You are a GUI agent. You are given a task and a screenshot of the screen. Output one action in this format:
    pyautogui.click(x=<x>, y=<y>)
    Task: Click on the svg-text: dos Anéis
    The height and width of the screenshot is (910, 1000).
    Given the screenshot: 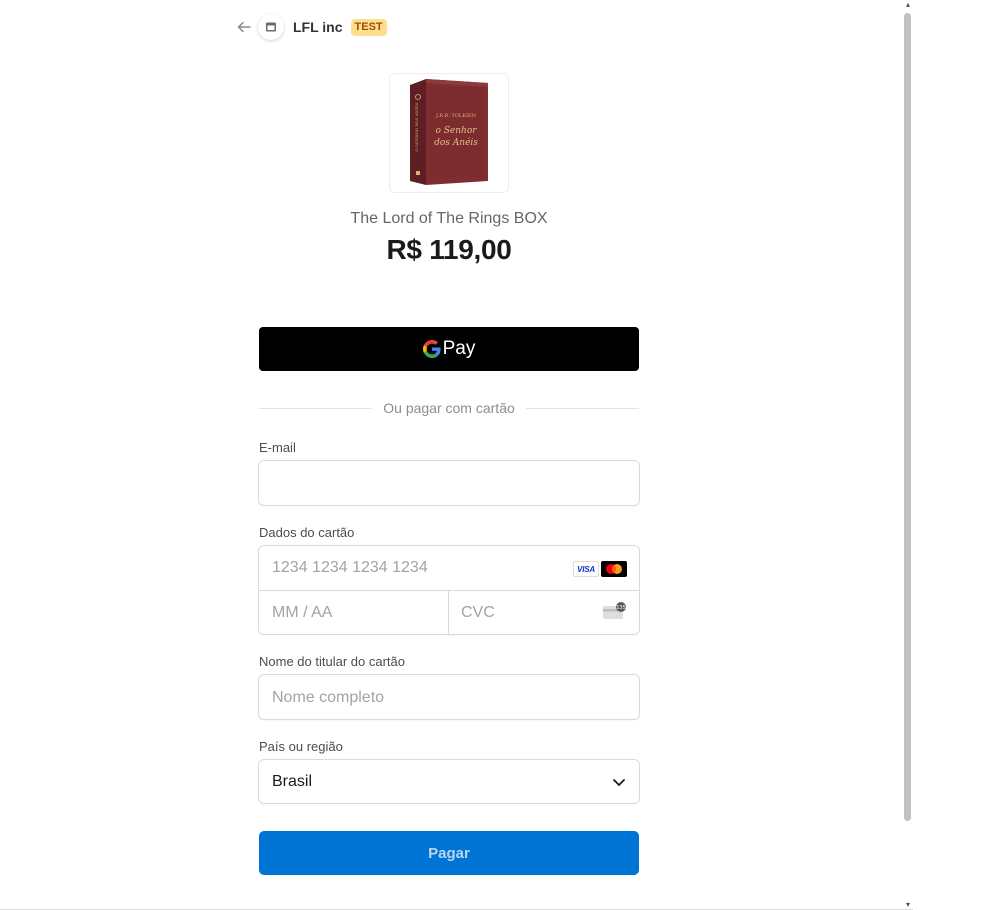 What is the action you would take?
    pyautogui.click(x=456, y=142)
    